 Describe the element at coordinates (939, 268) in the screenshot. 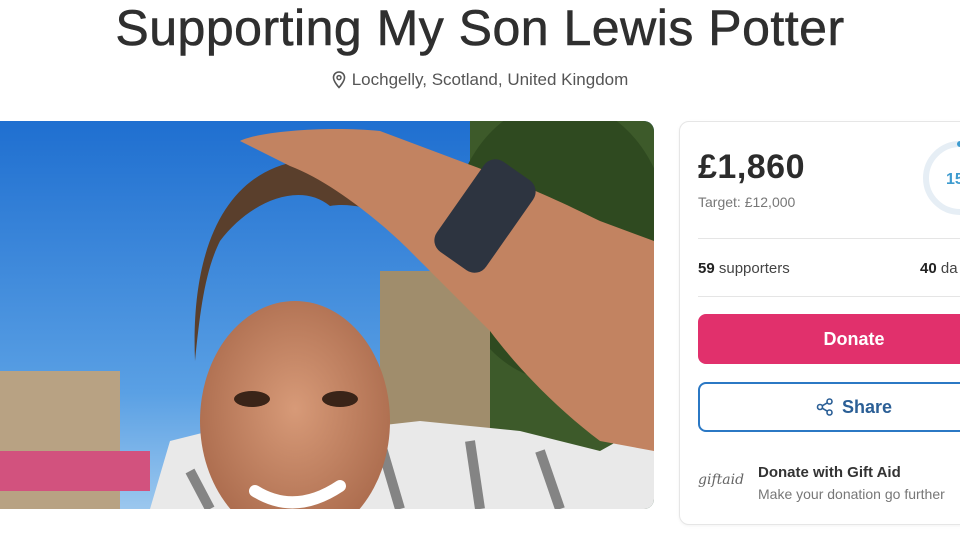

I see `days-left: 40 da` at that location.